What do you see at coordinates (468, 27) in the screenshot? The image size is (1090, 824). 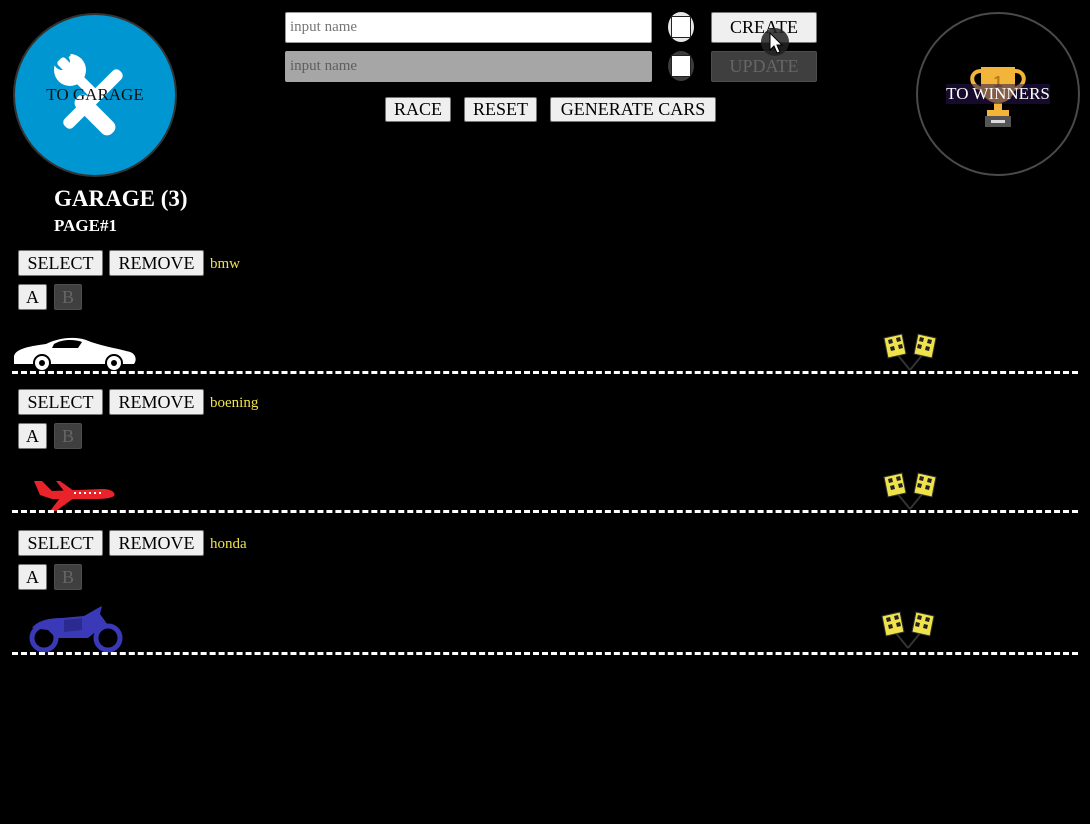 I see `create-name-input` at bounding box center [468, 27].